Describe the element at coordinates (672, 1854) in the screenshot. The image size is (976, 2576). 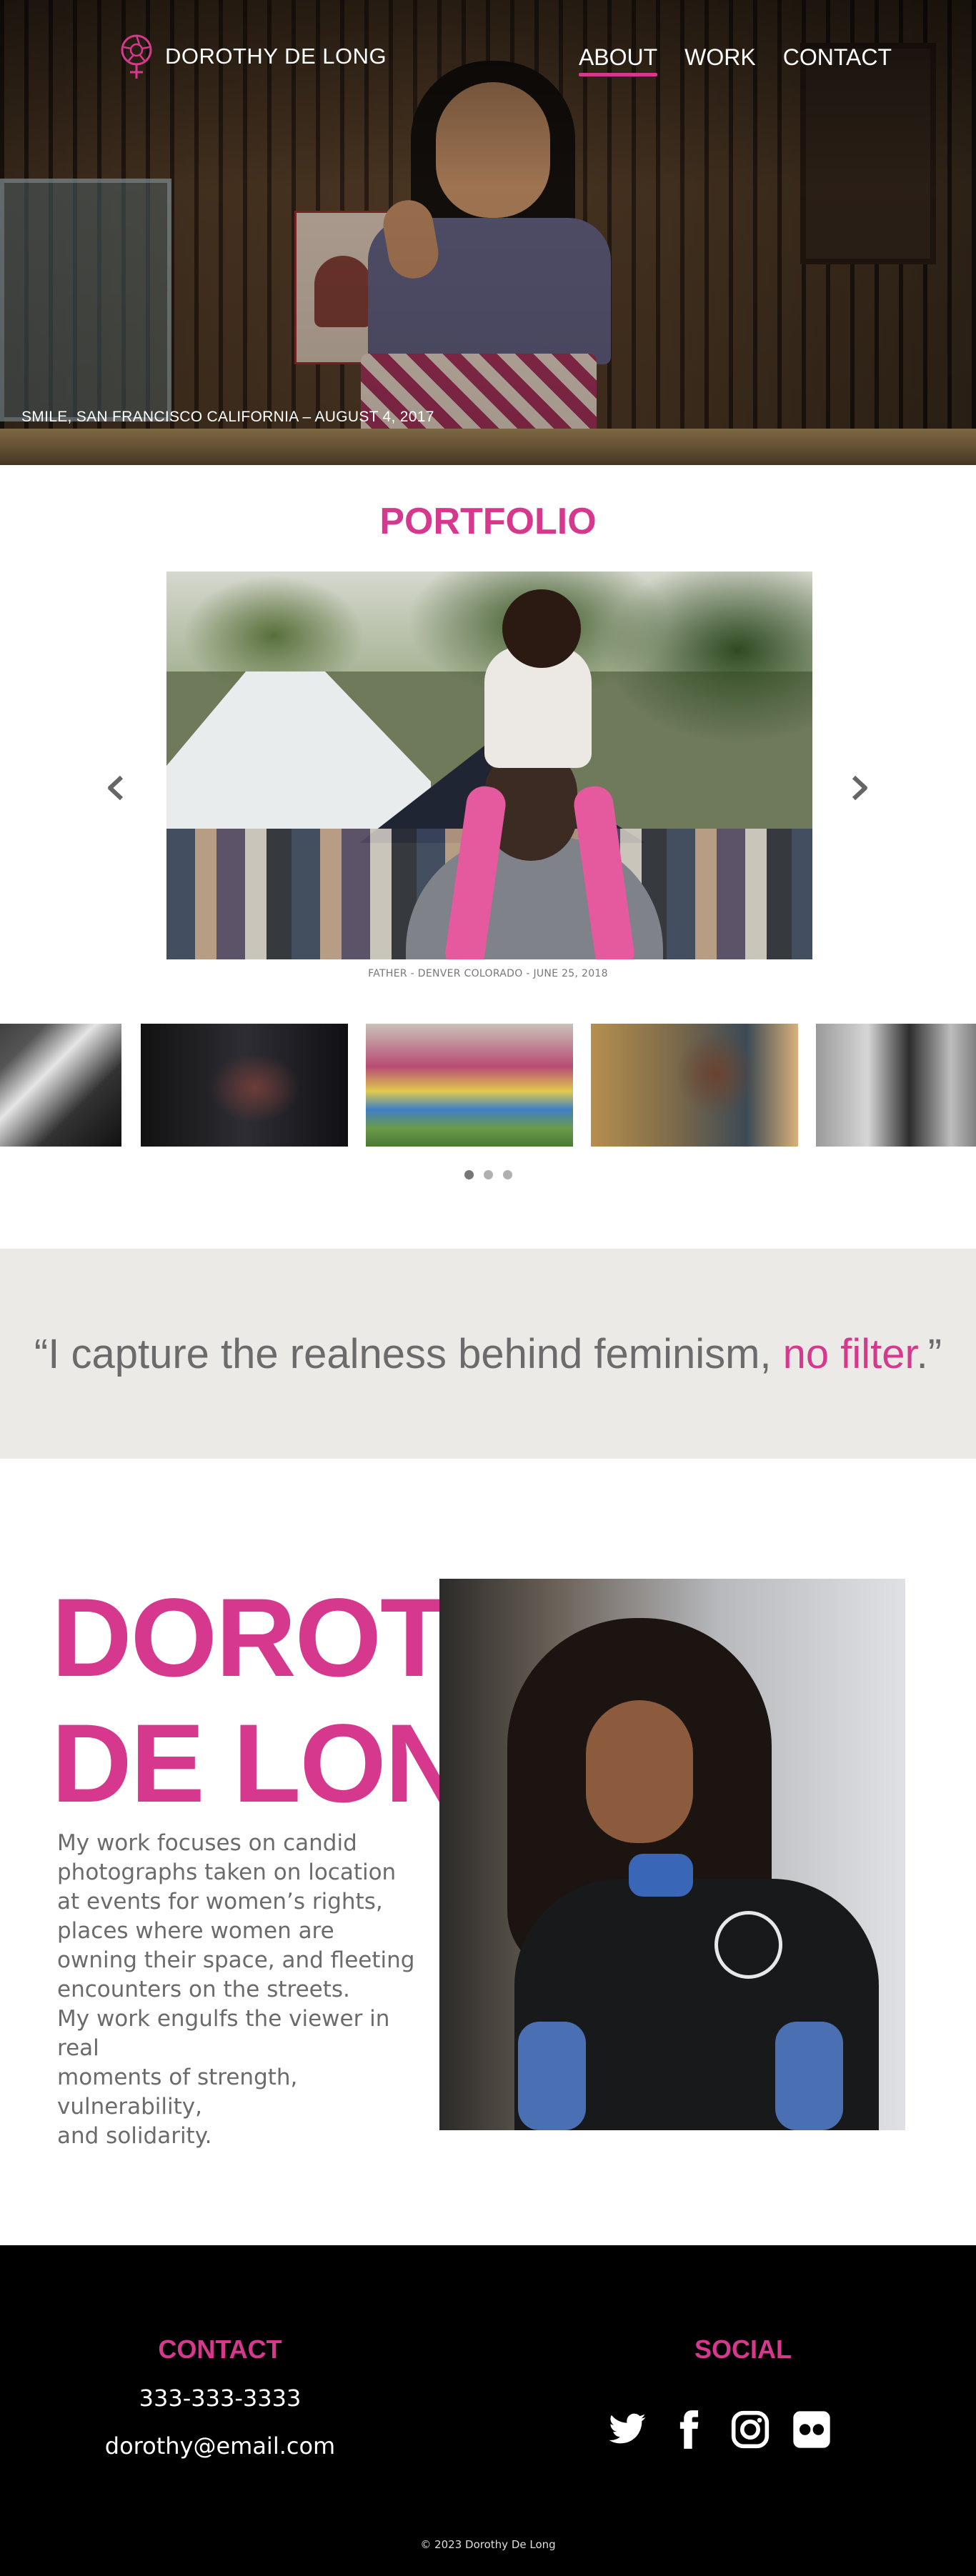
I see `about-portrait` at that location.